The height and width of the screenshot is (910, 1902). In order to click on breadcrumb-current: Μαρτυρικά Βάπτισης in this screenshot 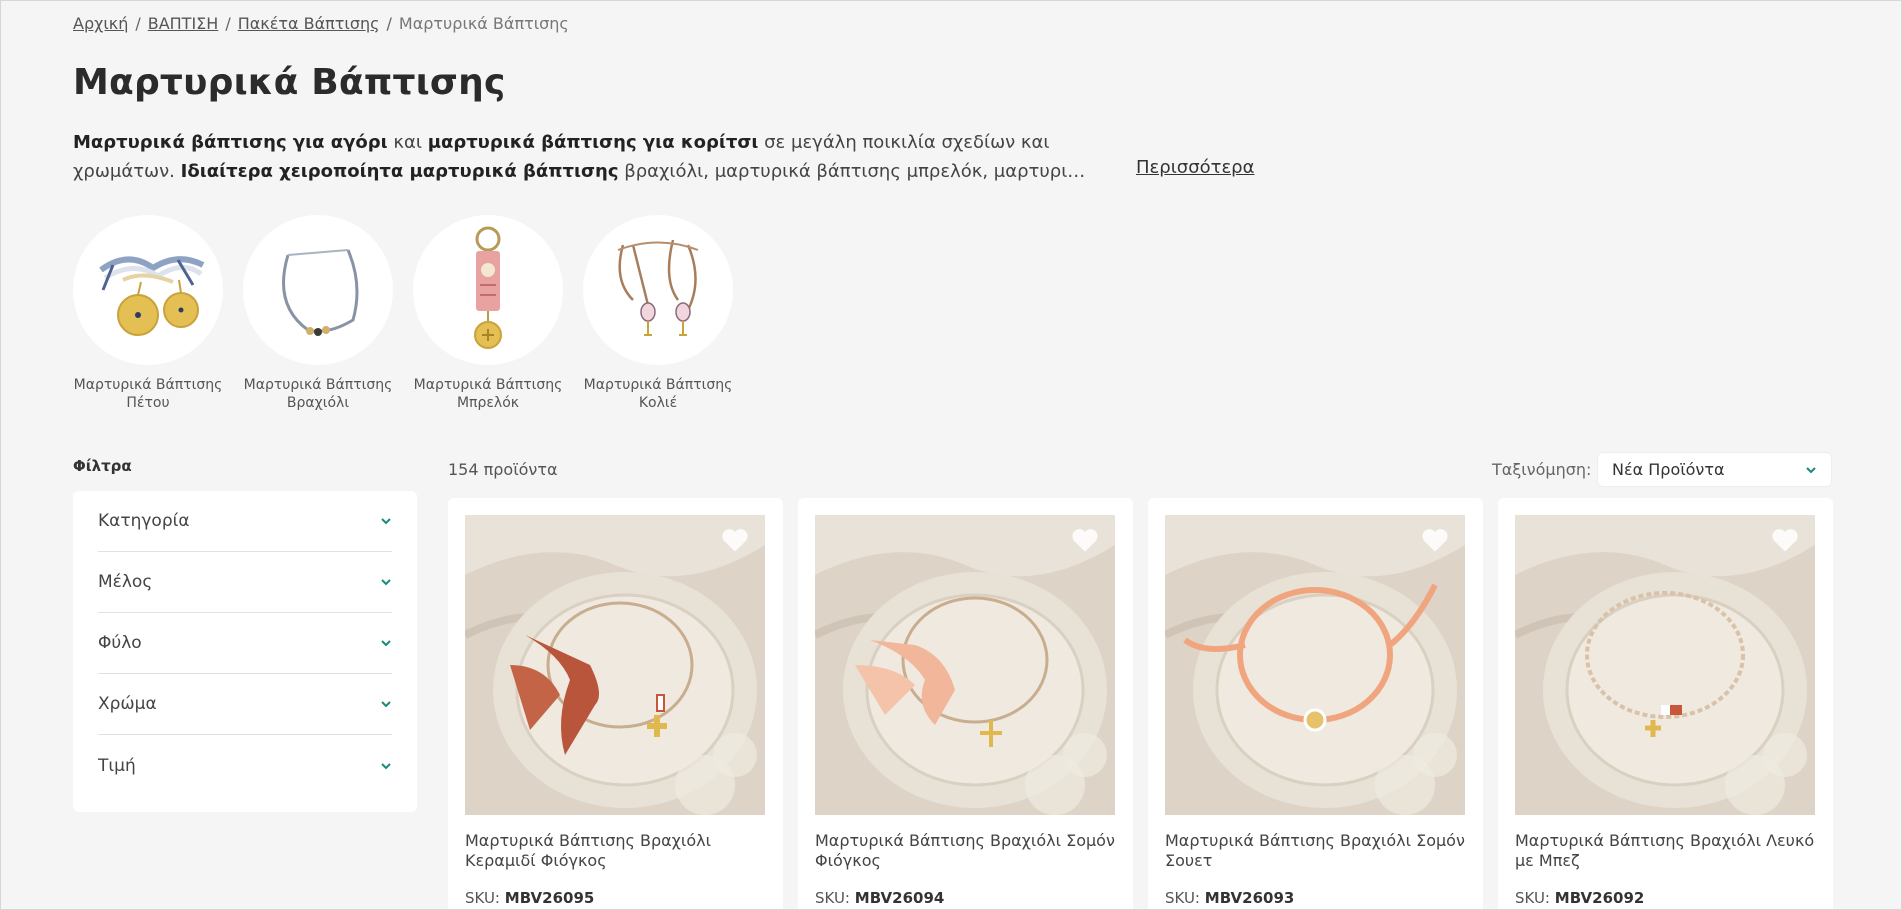, I will do `click(483, 23)`.